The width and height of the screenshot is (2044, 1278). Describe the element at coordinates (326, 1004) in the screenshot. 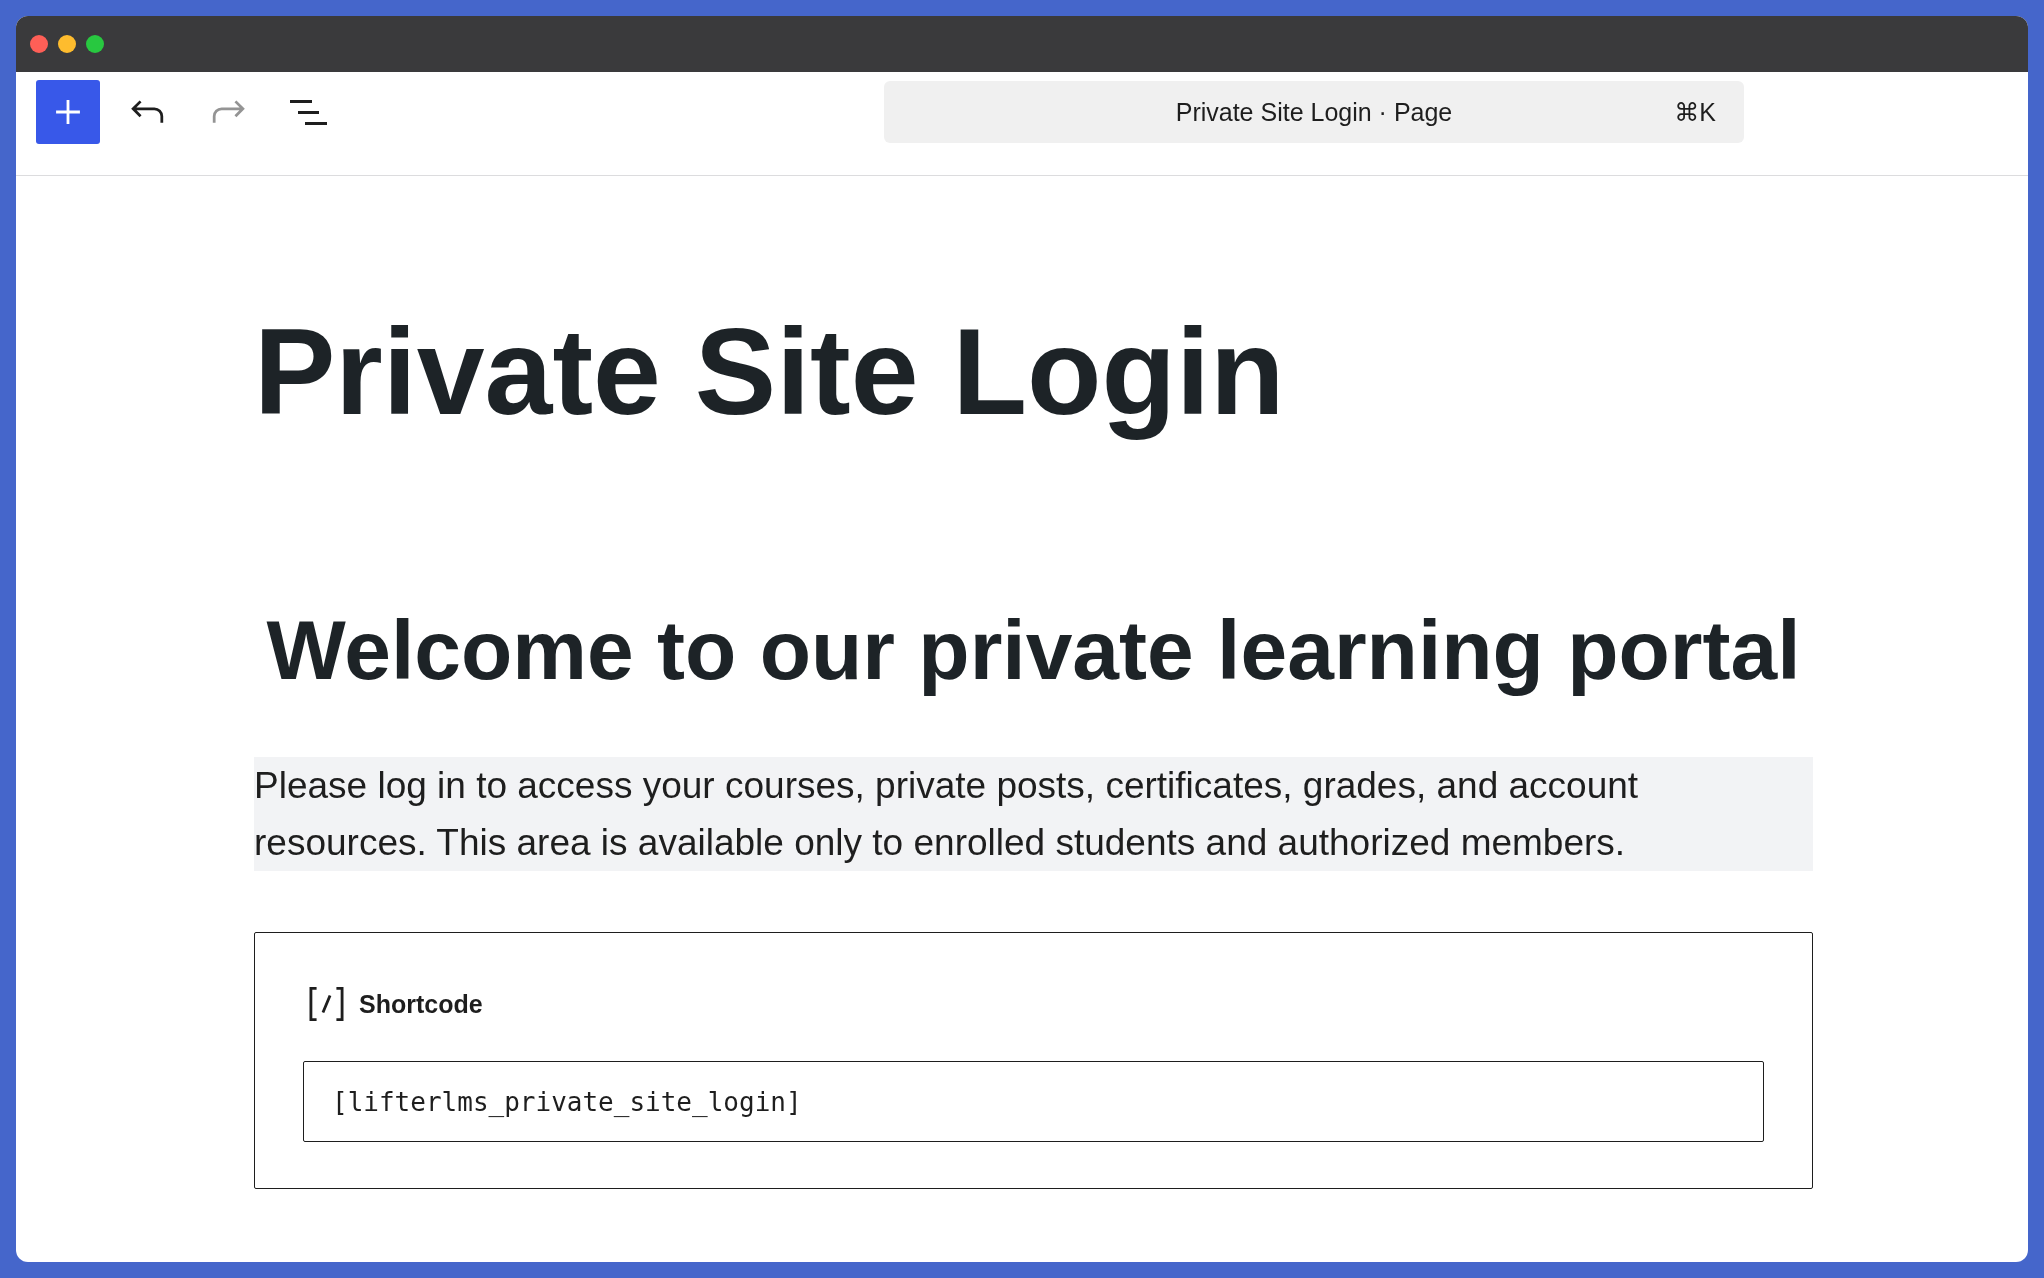

I see `shortcode-icon` at that location.